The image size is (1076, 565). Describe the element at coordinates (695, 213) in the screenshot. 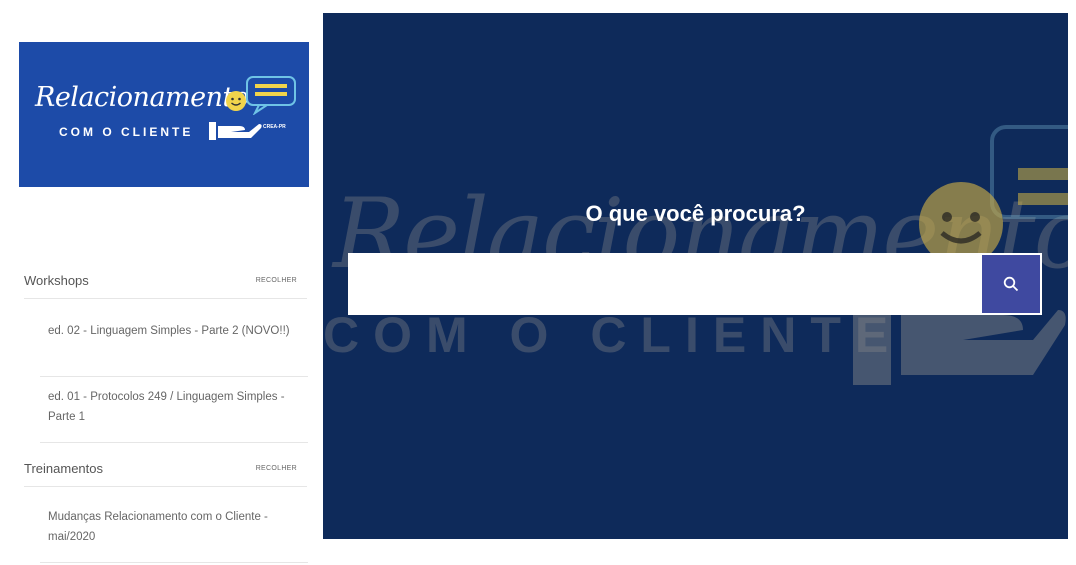

I see `hero-title: O que você procura?` at that location.